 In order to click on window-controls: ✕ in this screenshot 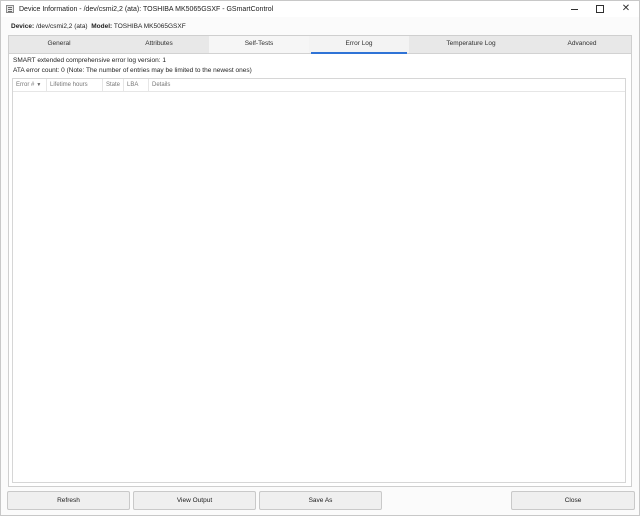, I will do `click(600, 9)`.